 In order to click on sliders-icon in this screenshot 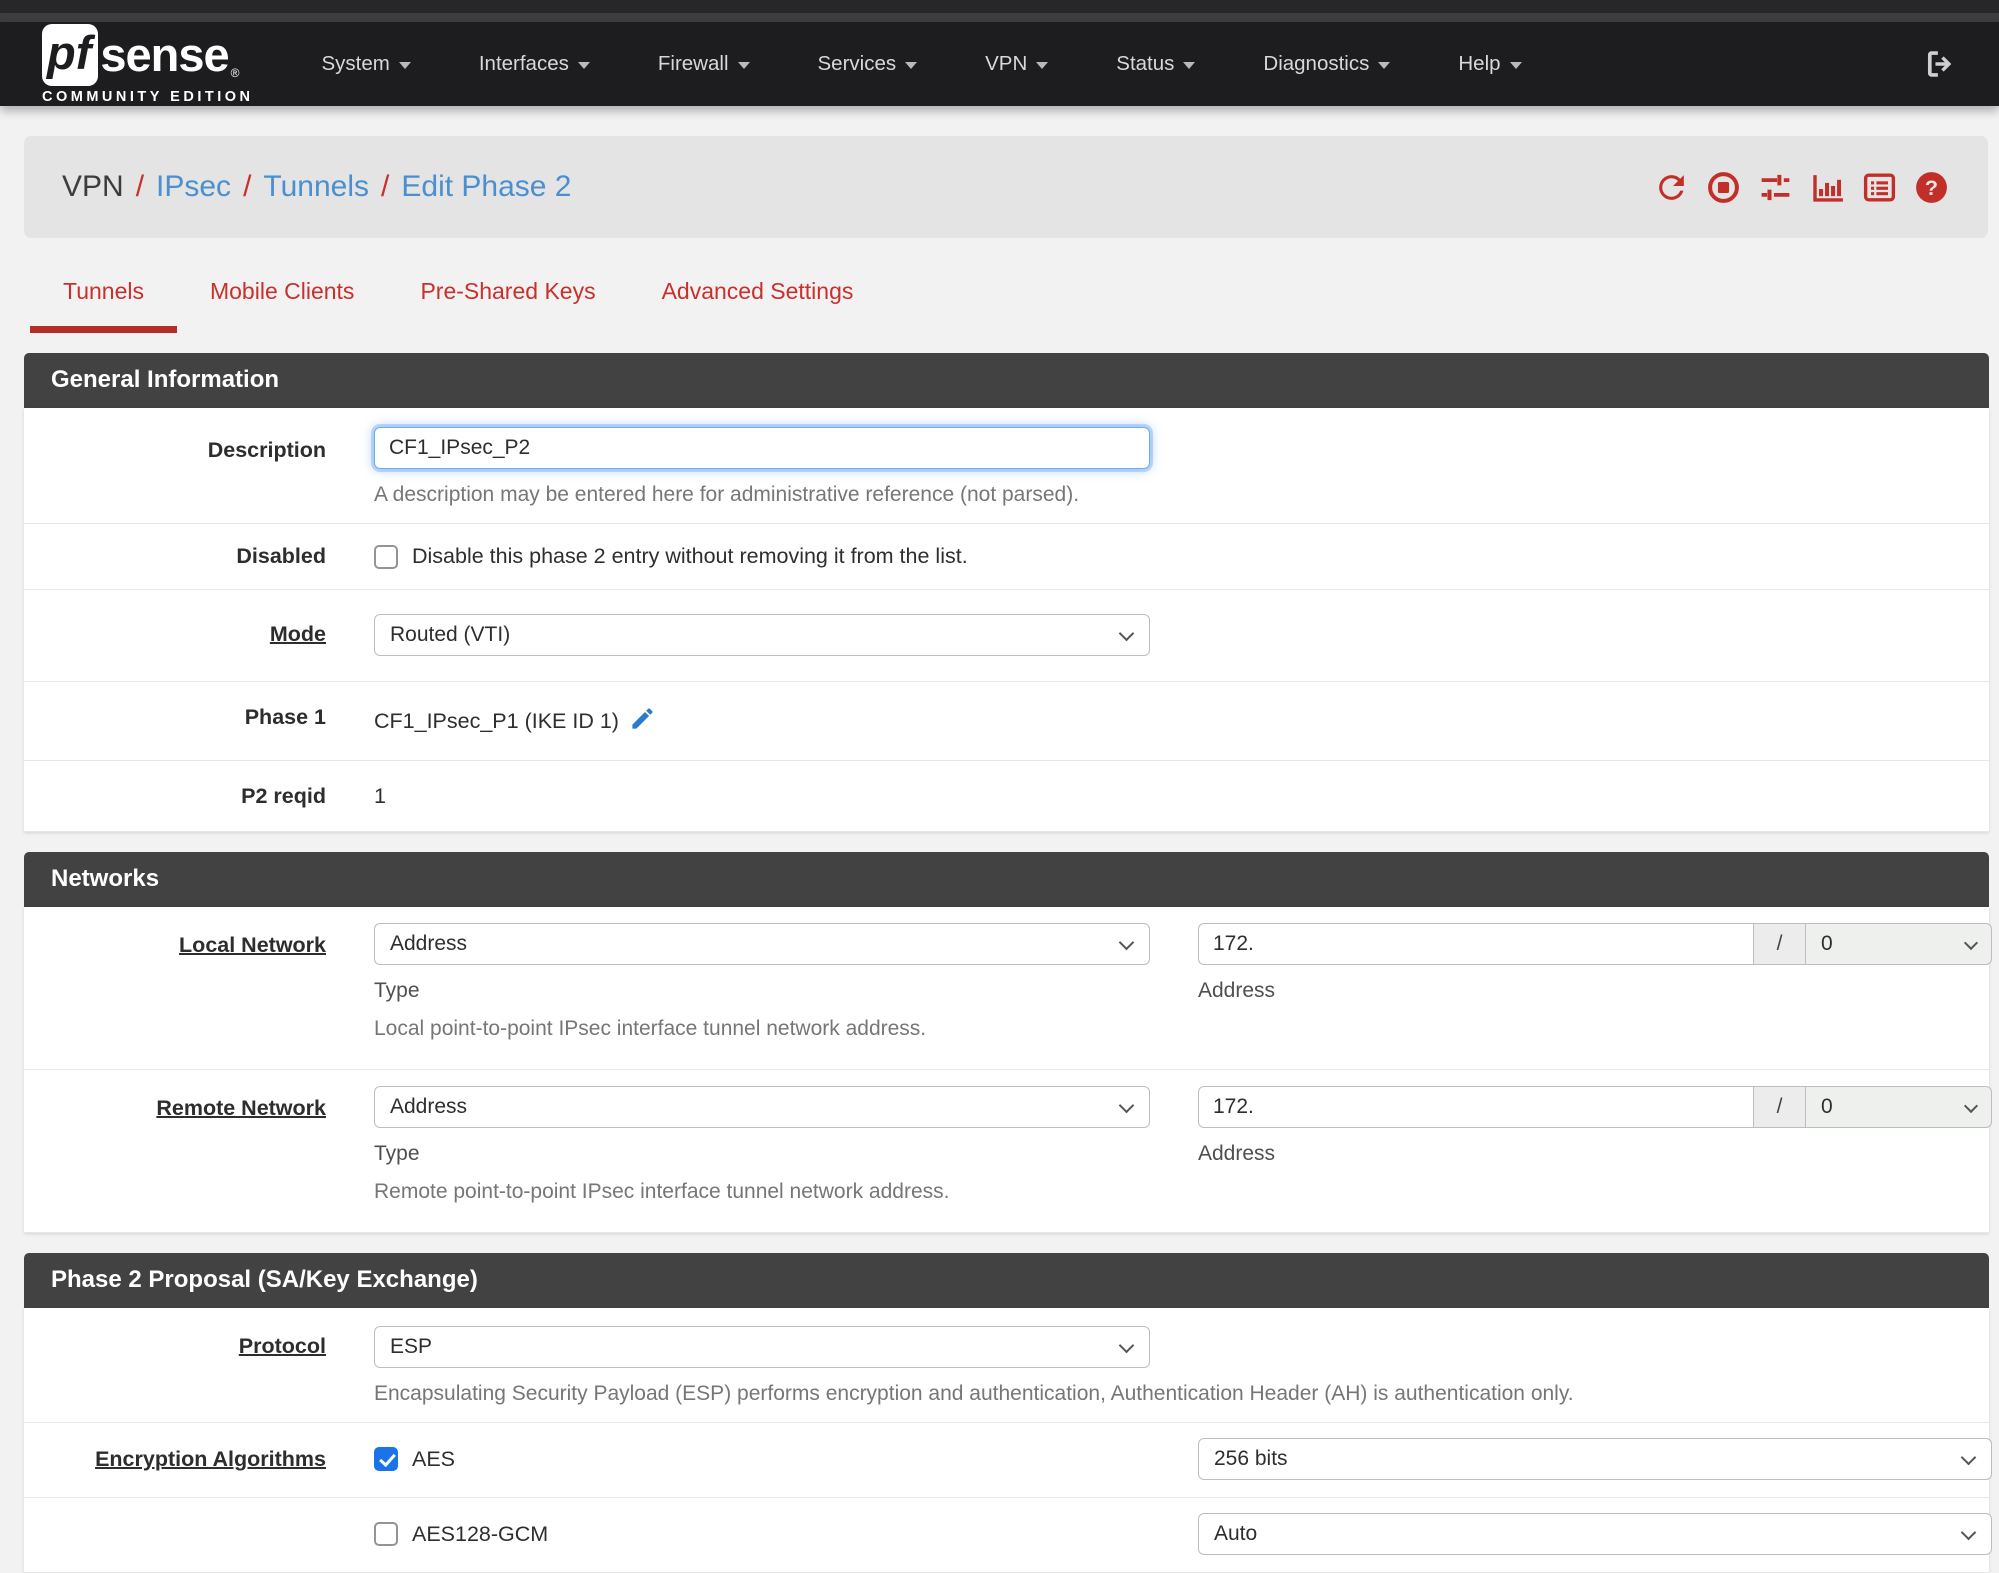, I will do `click(1775, 187)`.